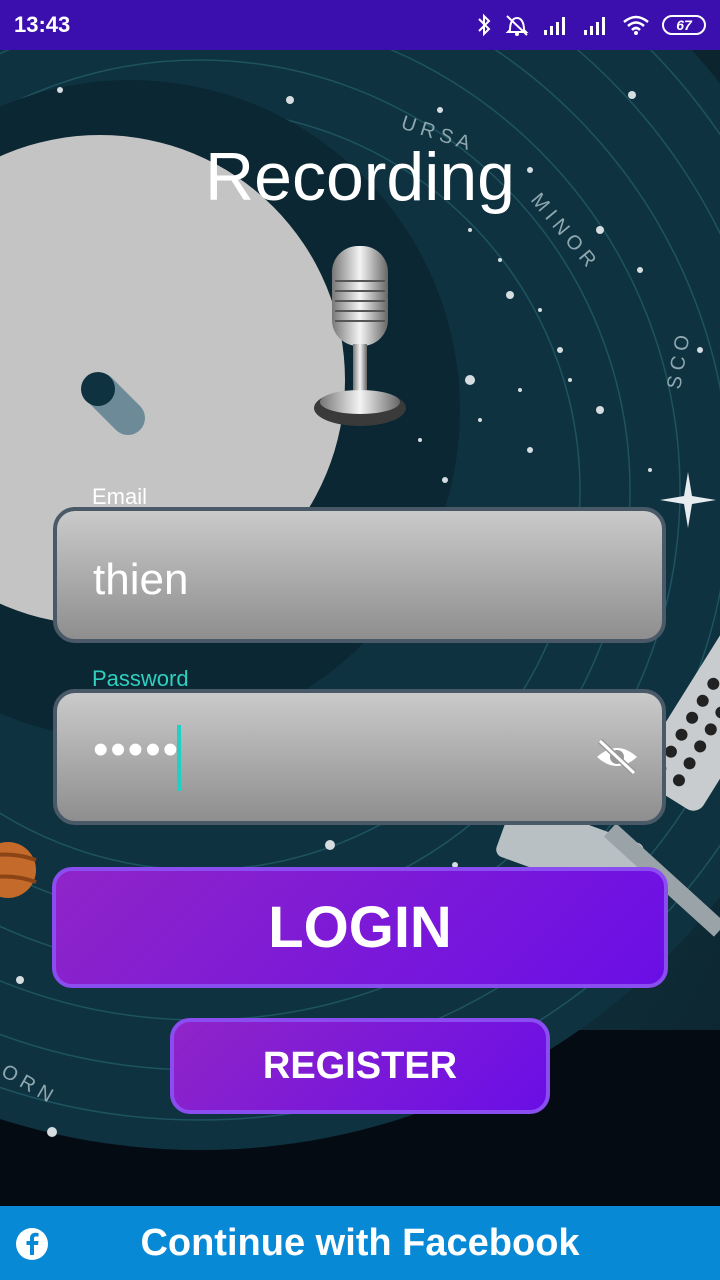  What do you see at coordinates (359, 575) in the screenshot?
I see `email-field: thien` at bounding box center [359, 575].